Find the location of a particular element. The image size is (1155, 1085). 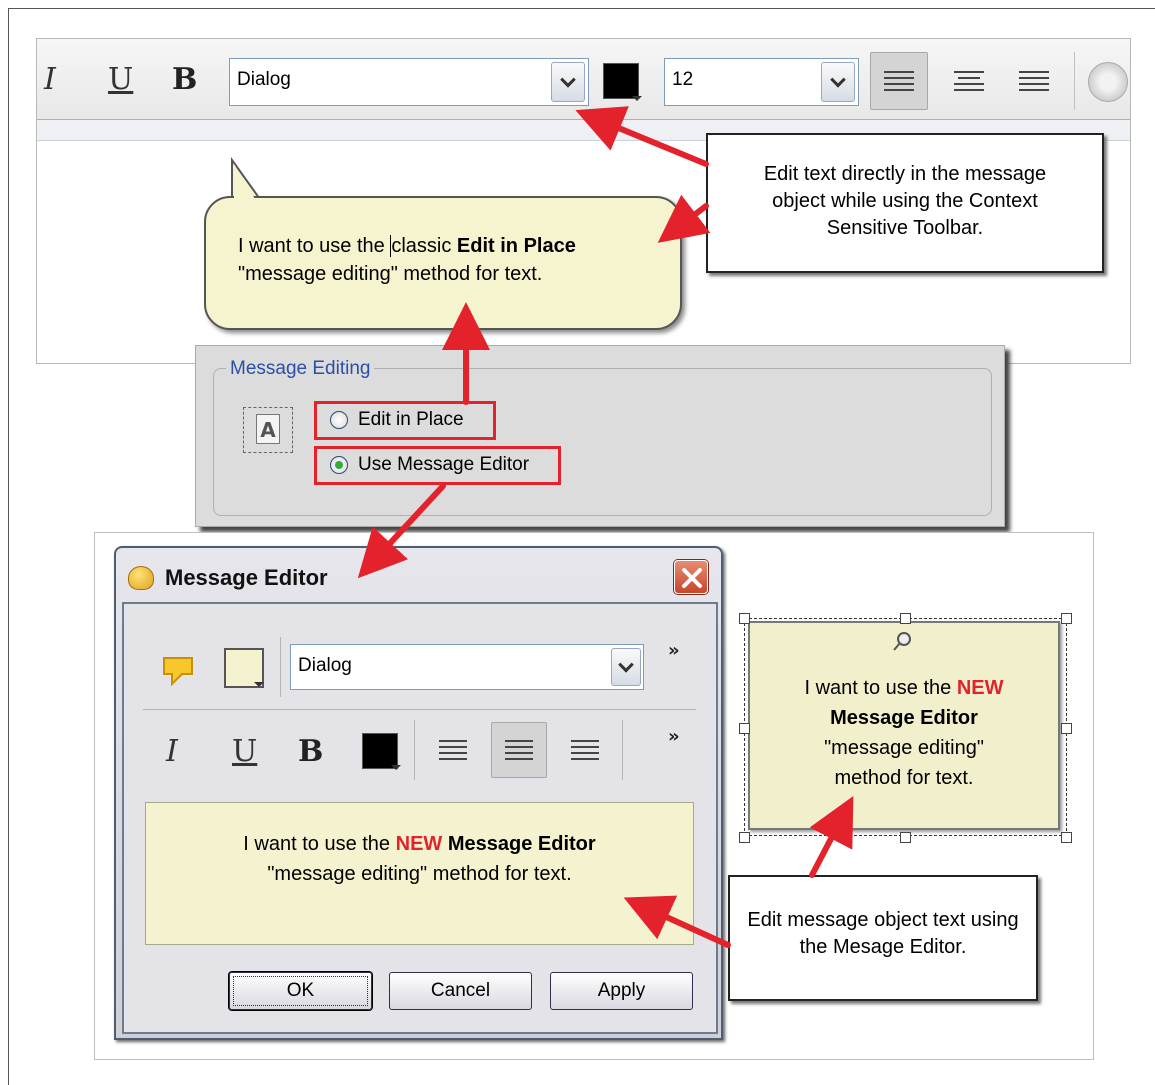

arrow-to-toolbar is located at coordinates (642, 136).